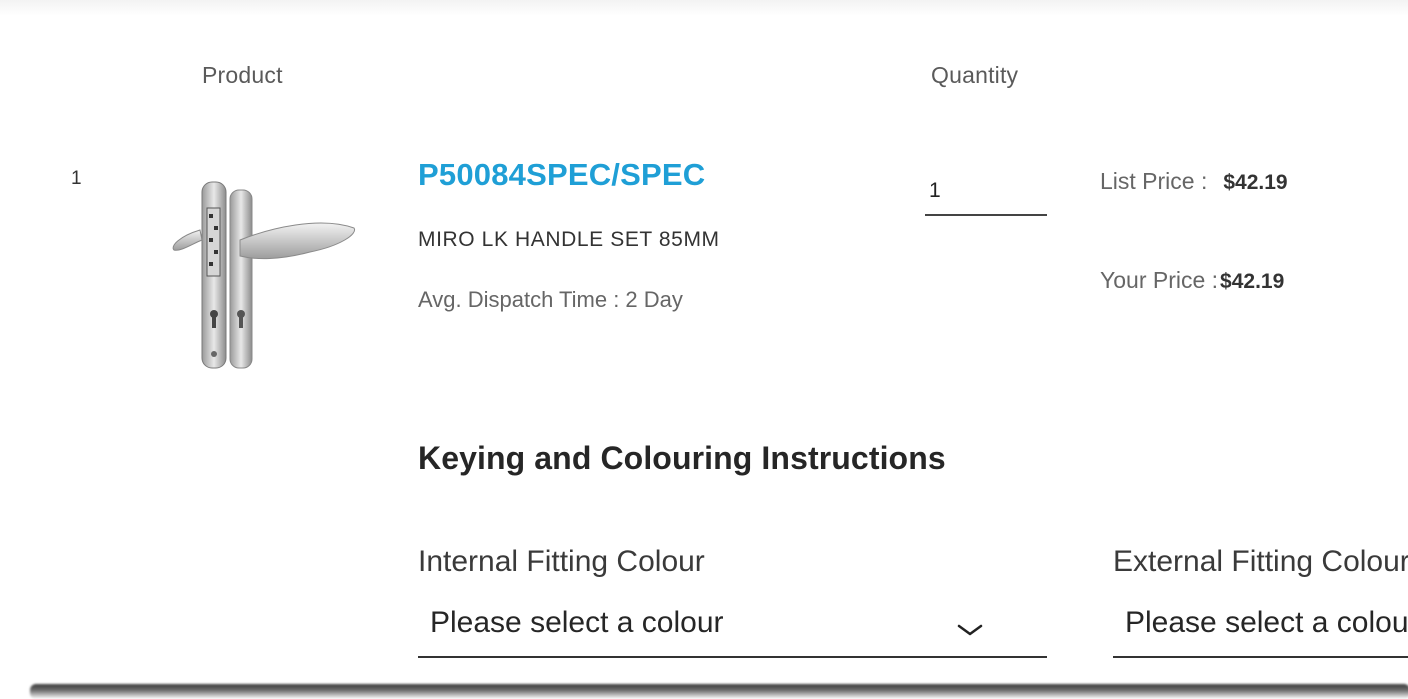 The image size is (1408, 699). I want to click on product-sku-link: P50084SPEC/SPEC, so click(561, 175).